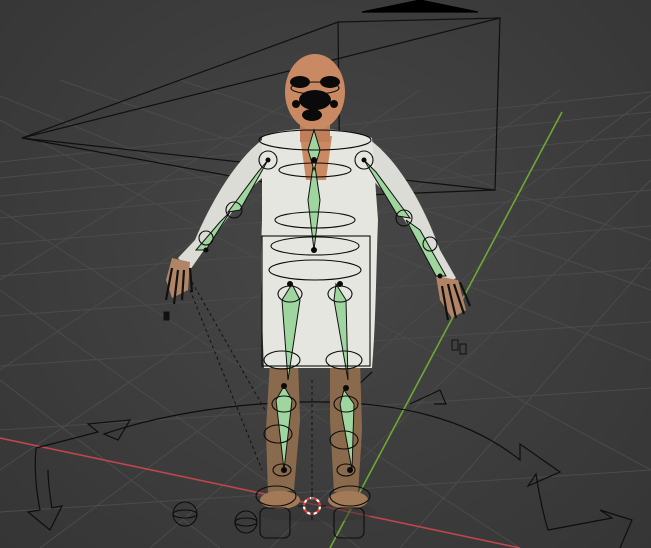 This screenshot has height=548, width=651. What do you see at coordinates (420, 6) in the screenshot?
I see `camera-up-triangle-icon` at bounding box center [420, 6].